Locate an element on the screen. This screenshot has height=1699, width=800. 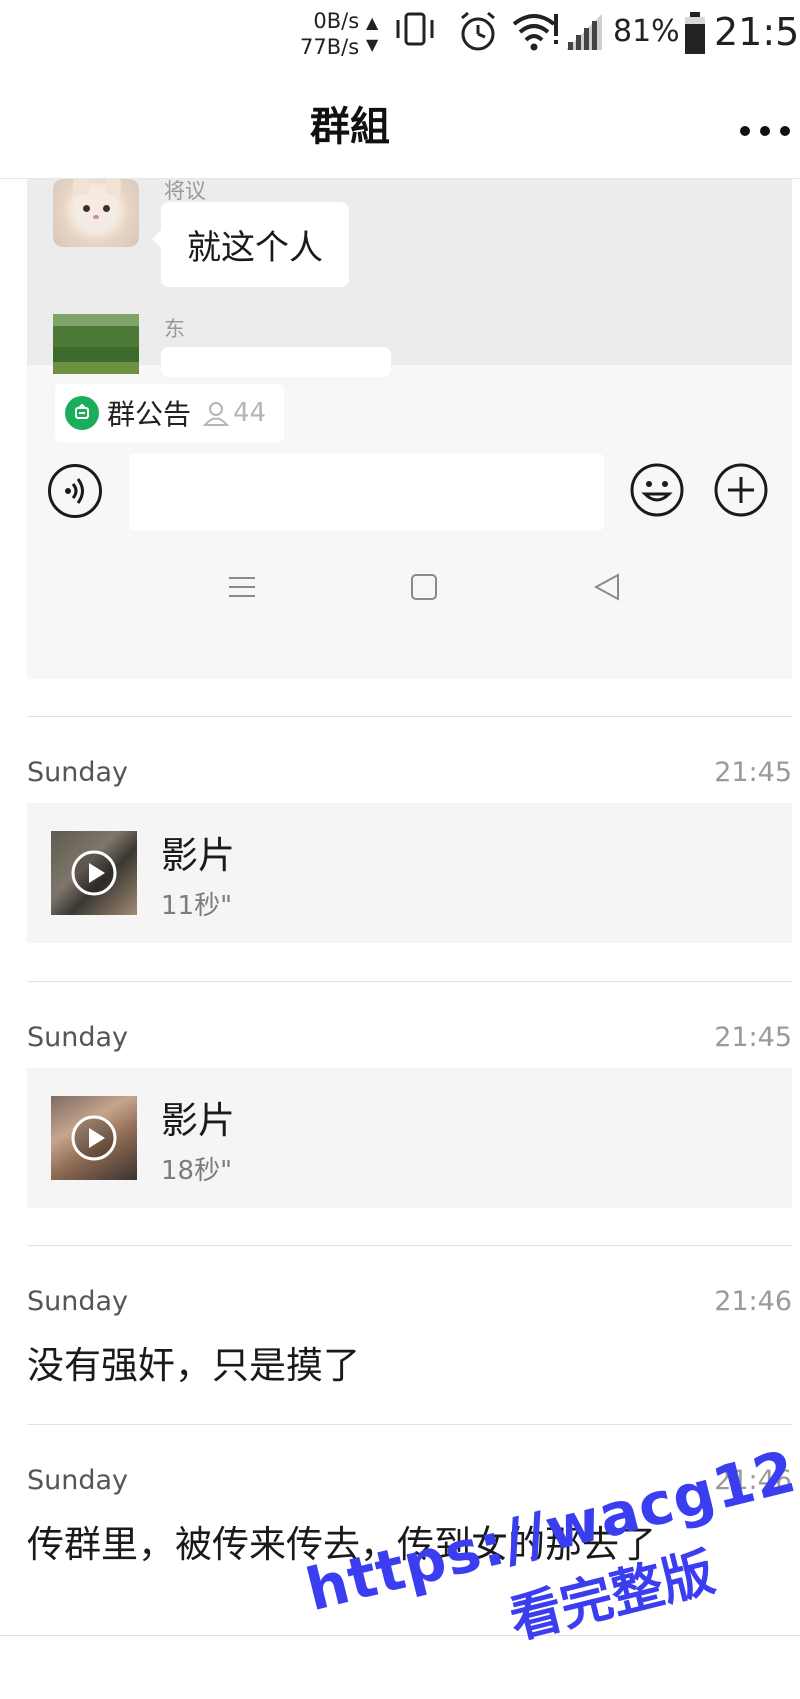
message-input is located at coordinates (366, 492).